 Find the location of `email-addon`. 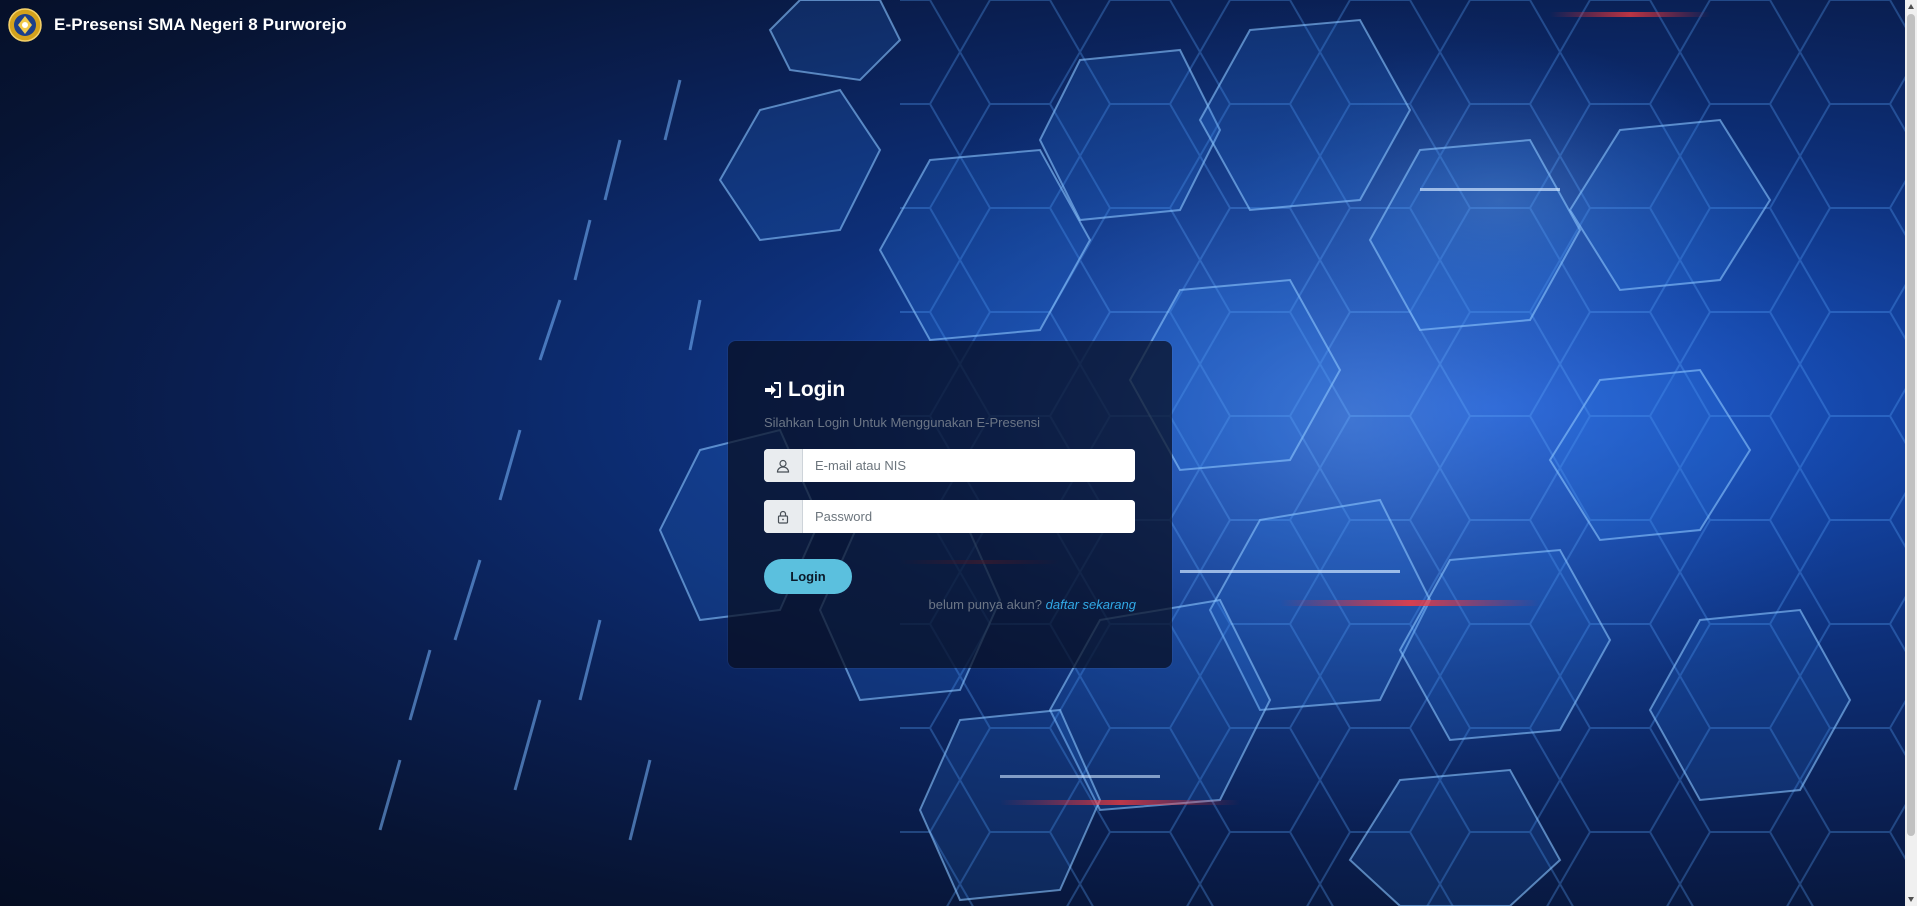

email-addon is located at coordinates (783, 465).